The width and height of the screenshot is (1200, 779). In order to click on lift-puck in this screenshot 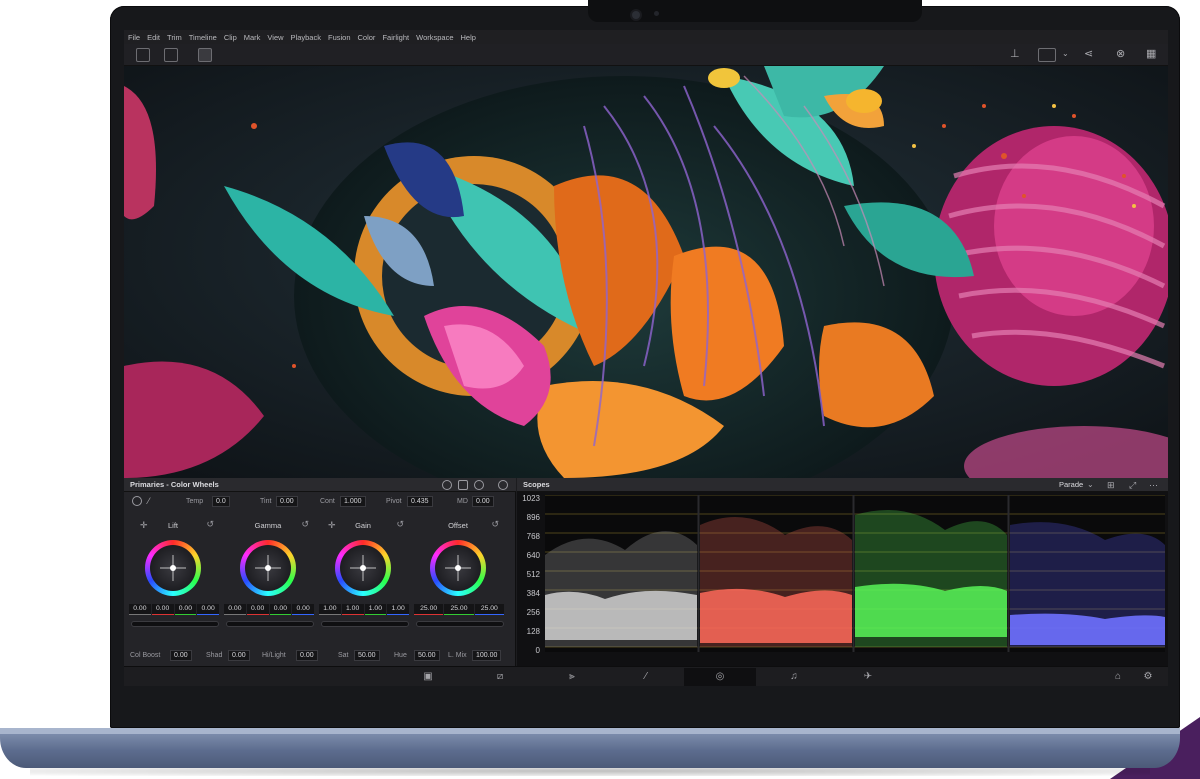, I will do `click(173, 568)`.